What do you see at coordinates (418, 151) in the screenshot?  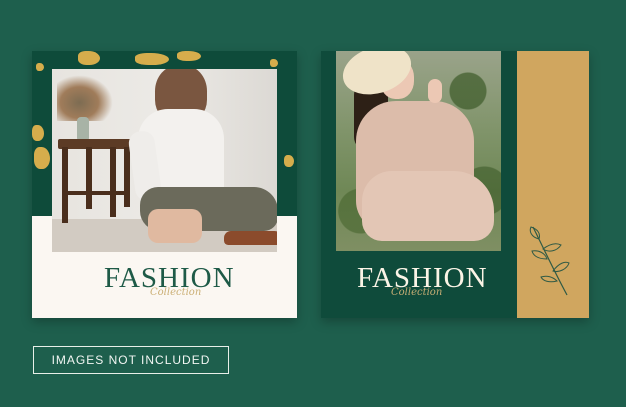 I see `model-photo-right` at bounding box center [418, 151].